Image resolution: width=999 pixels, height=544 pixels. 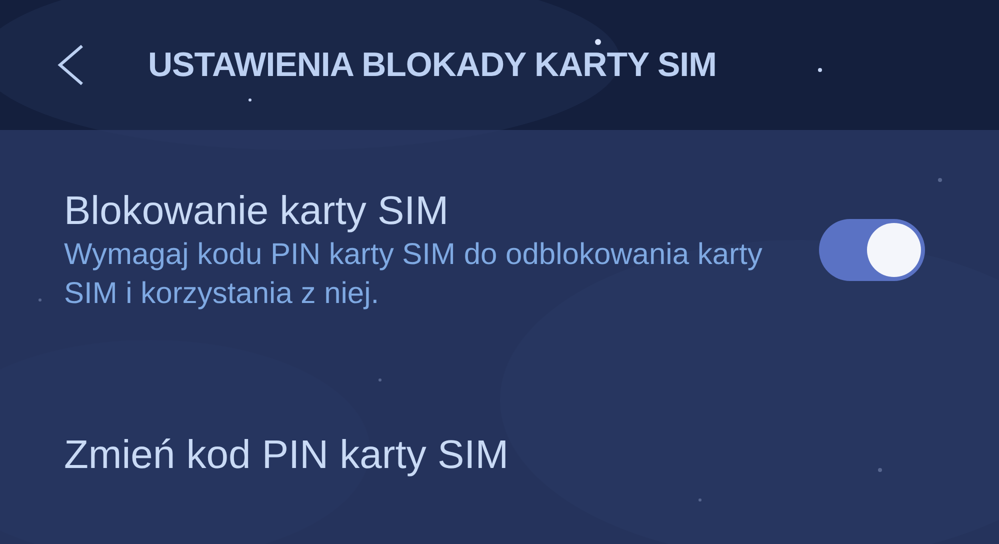 What do you see at coordinates (432, 65) in the screenshot?
I see `screen-title: USTAWIENIA BLOKADY KARTY SIM` at bounding box center [432, 65].